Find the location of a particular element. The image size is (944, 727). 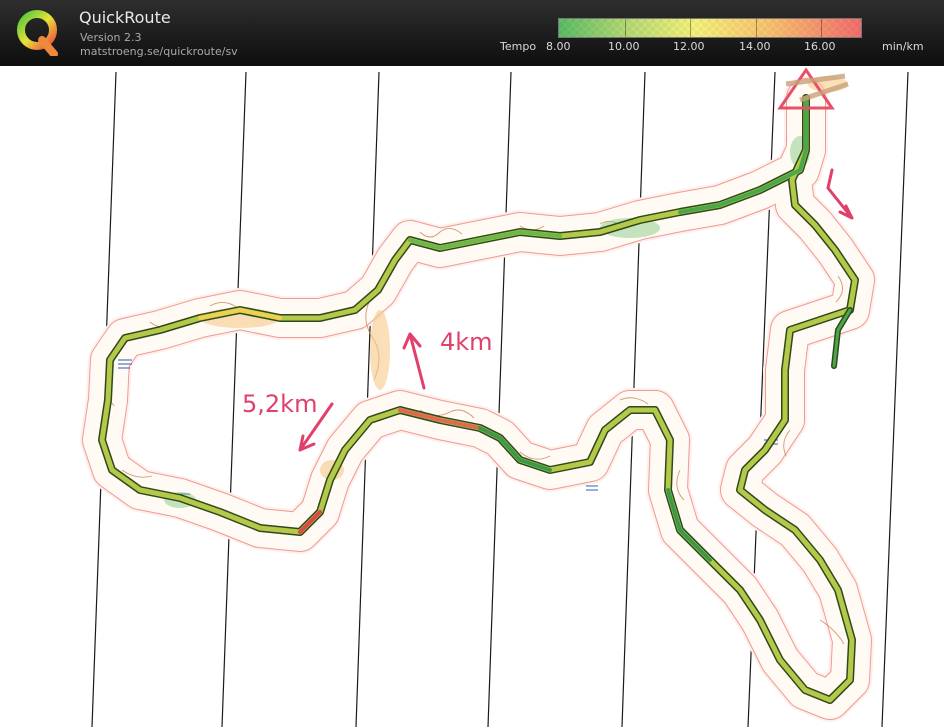

leg-distance-5-2km: 5,2km is located at coordinates (279, 404).